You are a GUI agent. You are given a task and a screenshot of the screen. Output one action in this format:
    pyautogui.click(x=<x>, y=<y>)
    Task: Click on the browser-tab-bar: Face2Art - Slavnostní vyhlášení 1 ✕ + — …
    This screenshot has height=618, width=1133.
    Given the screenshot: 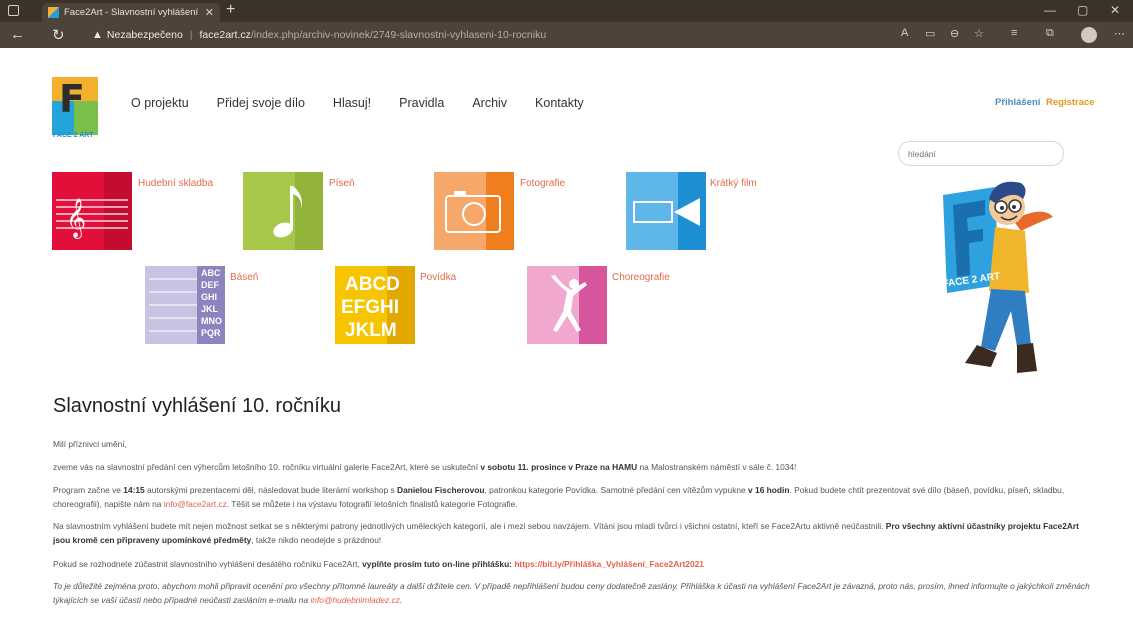 What is the action you would take?
    pyautogui.click(x=566, y=11)
    